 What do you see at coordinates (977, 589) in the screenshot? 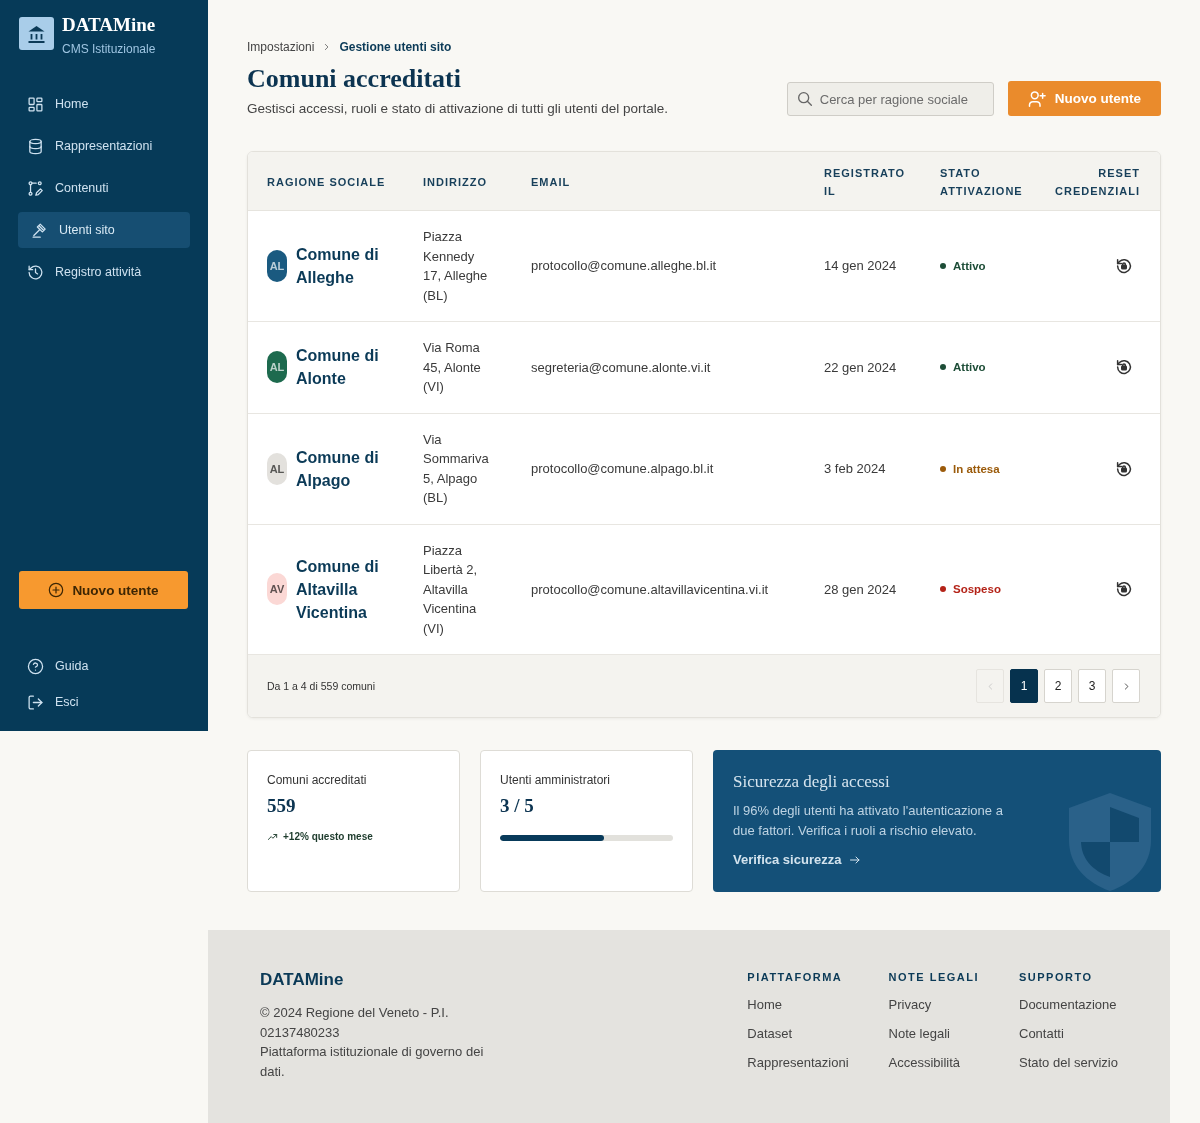
I see `status-label: Sospeso` at bounding box center [977, 589].